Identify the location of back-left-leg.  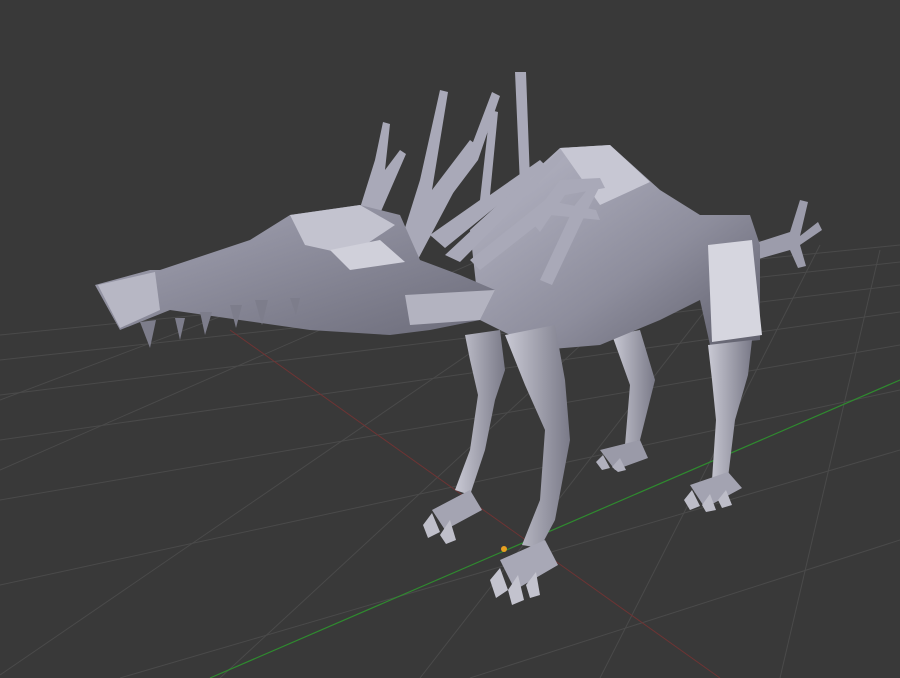
(625, 401).